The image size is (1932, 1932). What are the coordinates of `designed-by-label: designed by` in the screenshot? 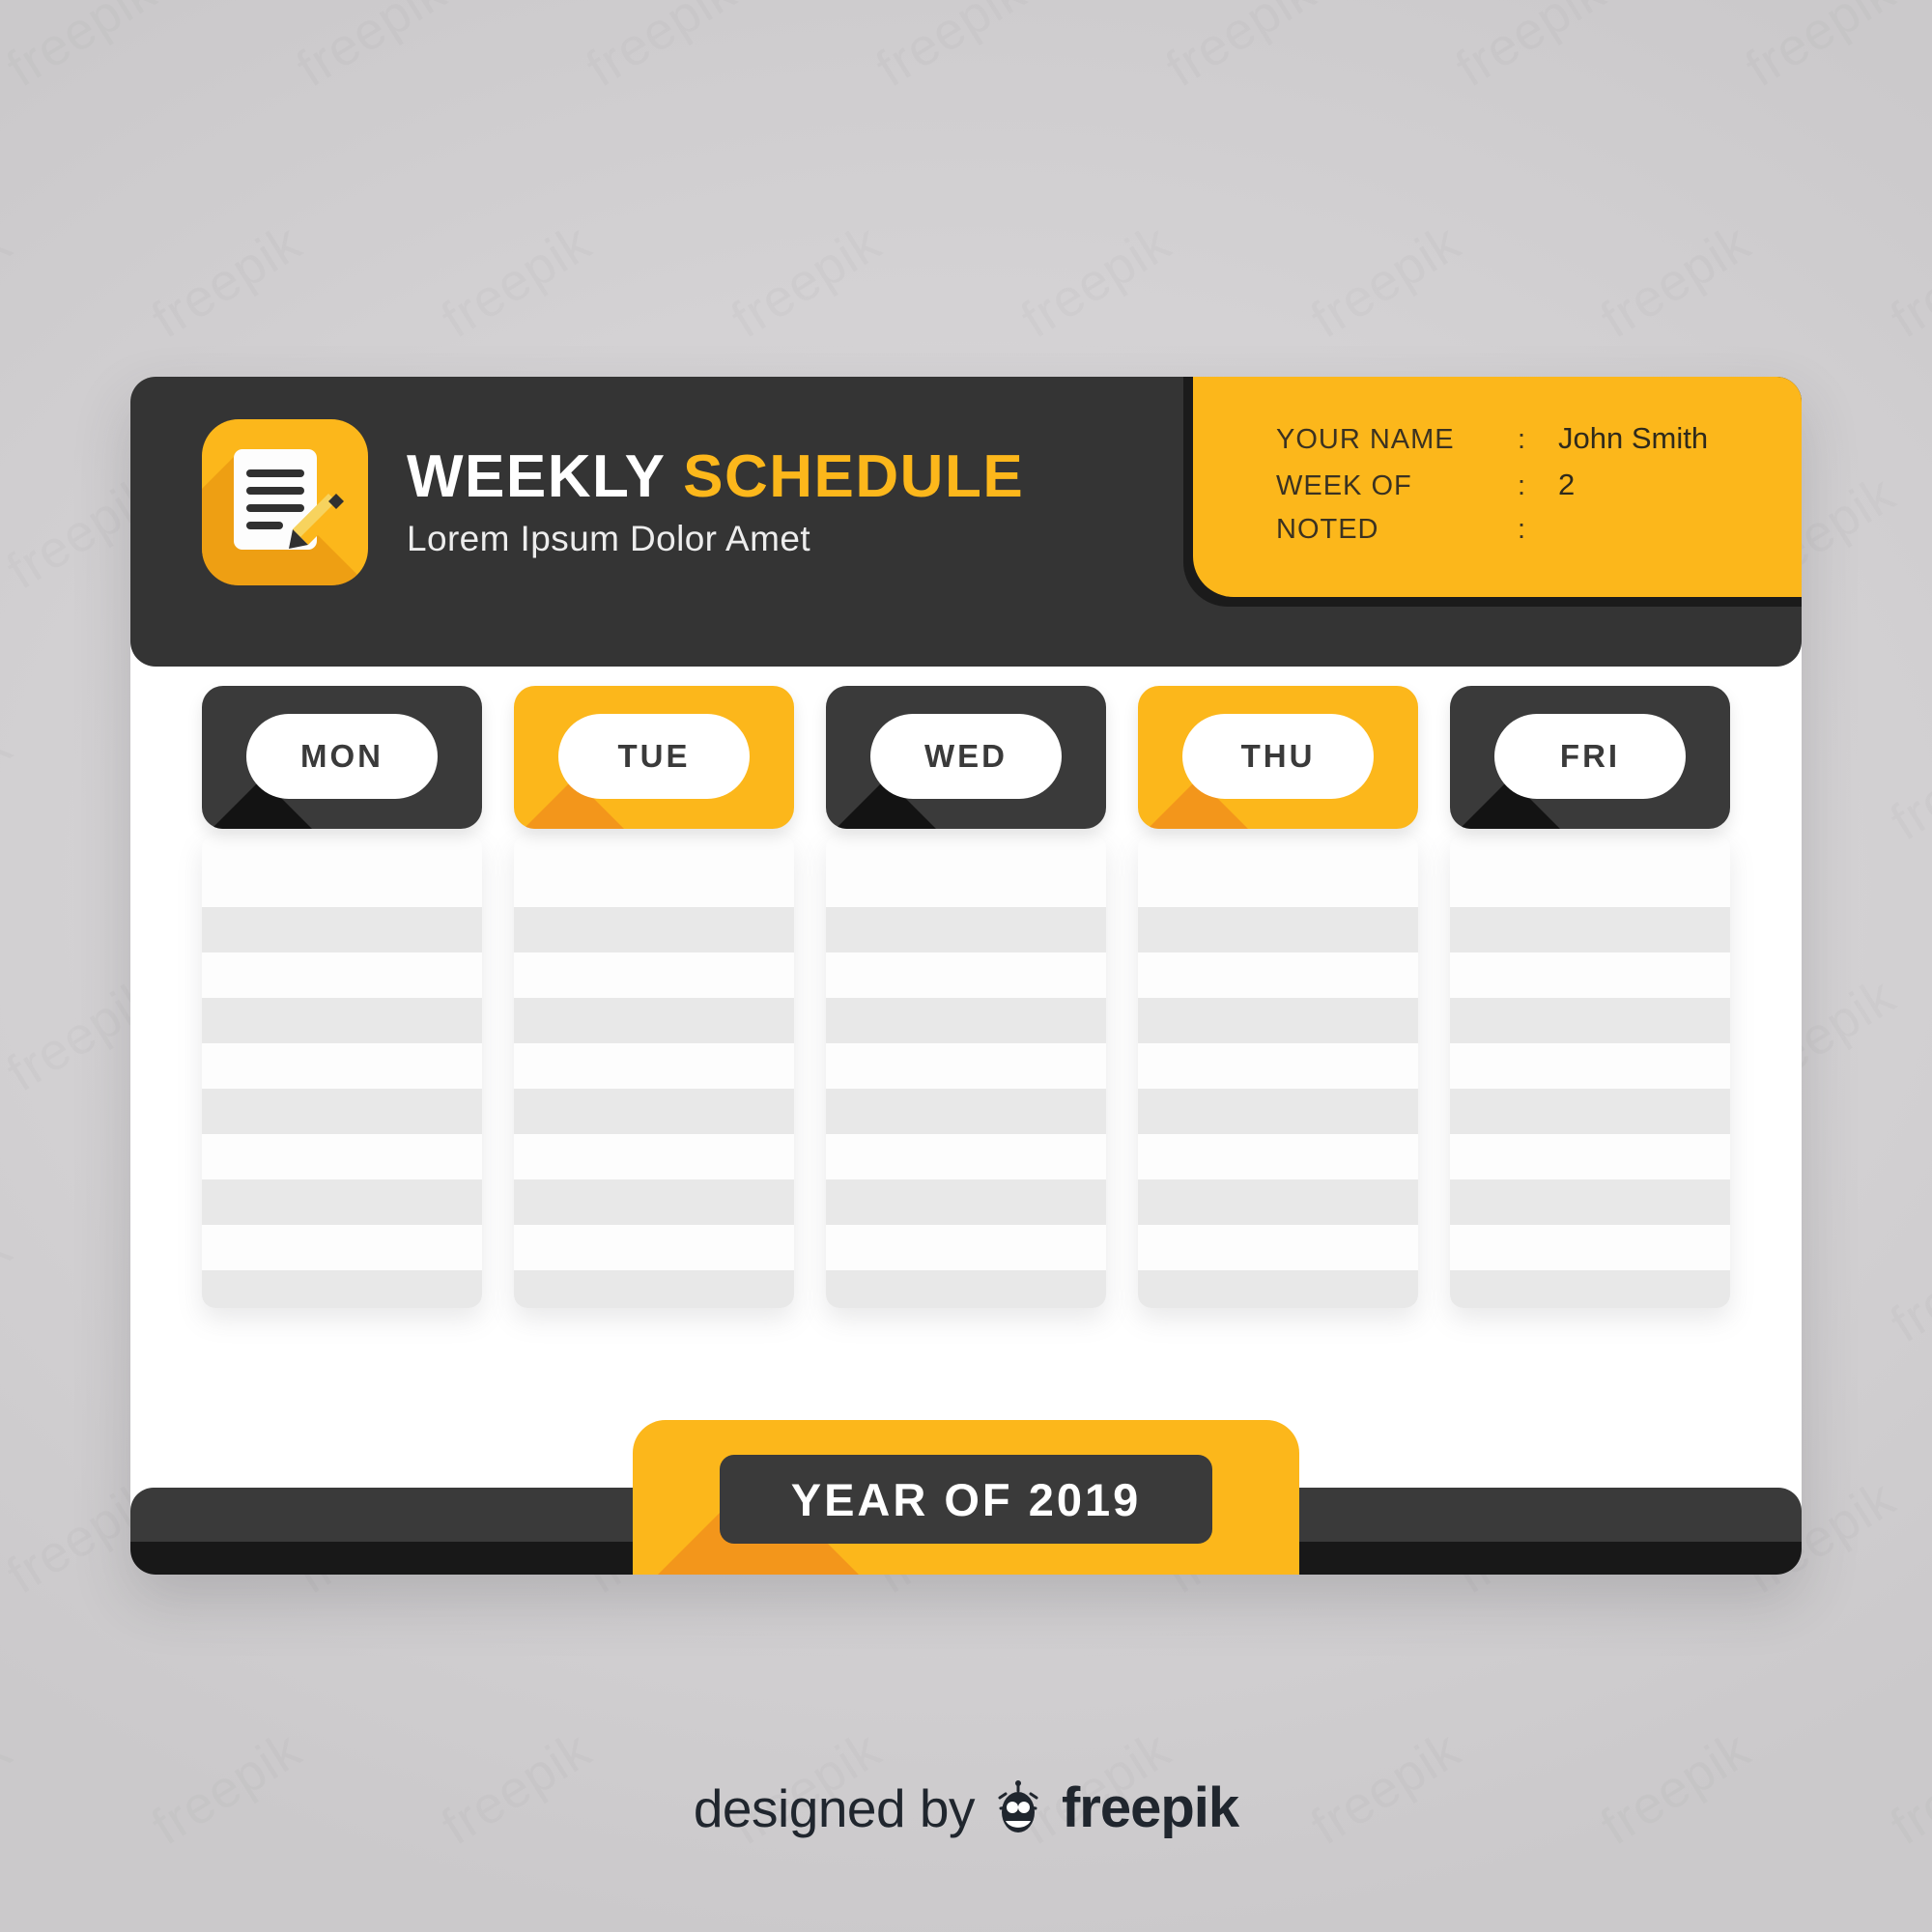 It's located at (834, 1807).